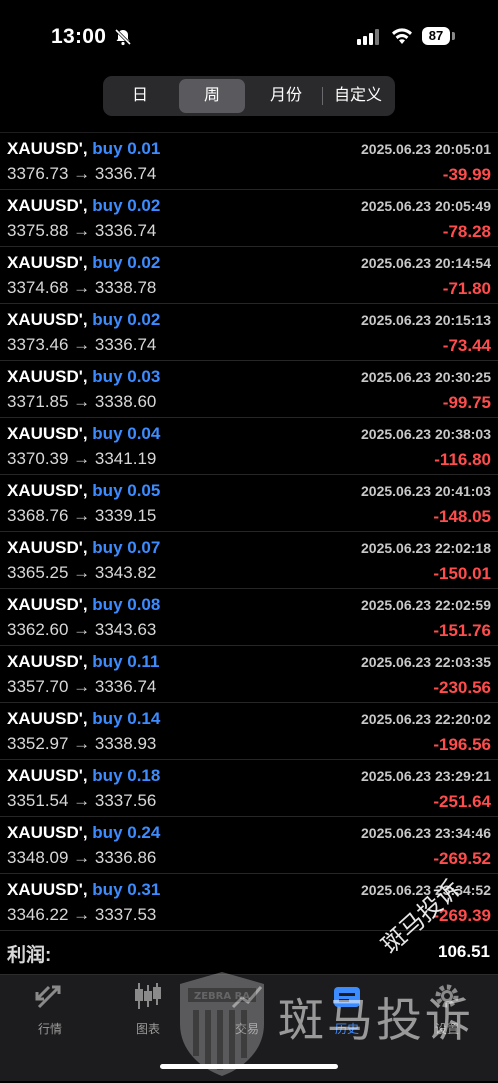 The image size is (498, 1083). I want to click on status-time: 13:00, so click(79, 36).